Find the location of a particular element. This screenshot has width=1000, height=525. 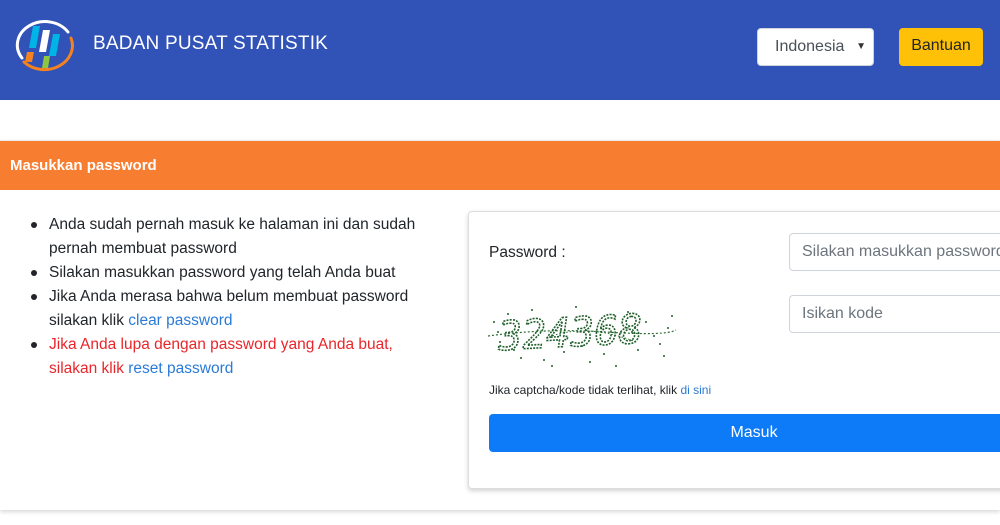

reset-password-link: reset password is located at coordinates (180, 368).